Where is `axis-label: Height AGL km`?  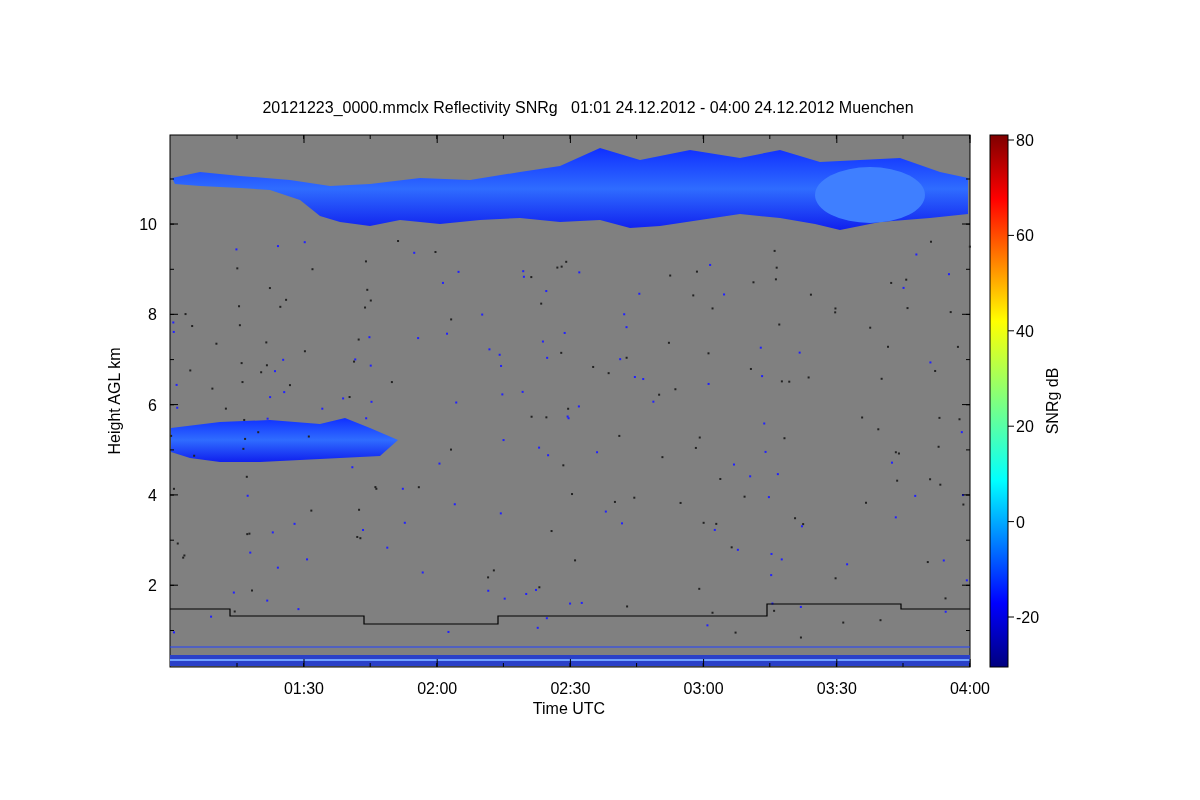 axis-label: Height AGL km is located at coordinates (114, 401).